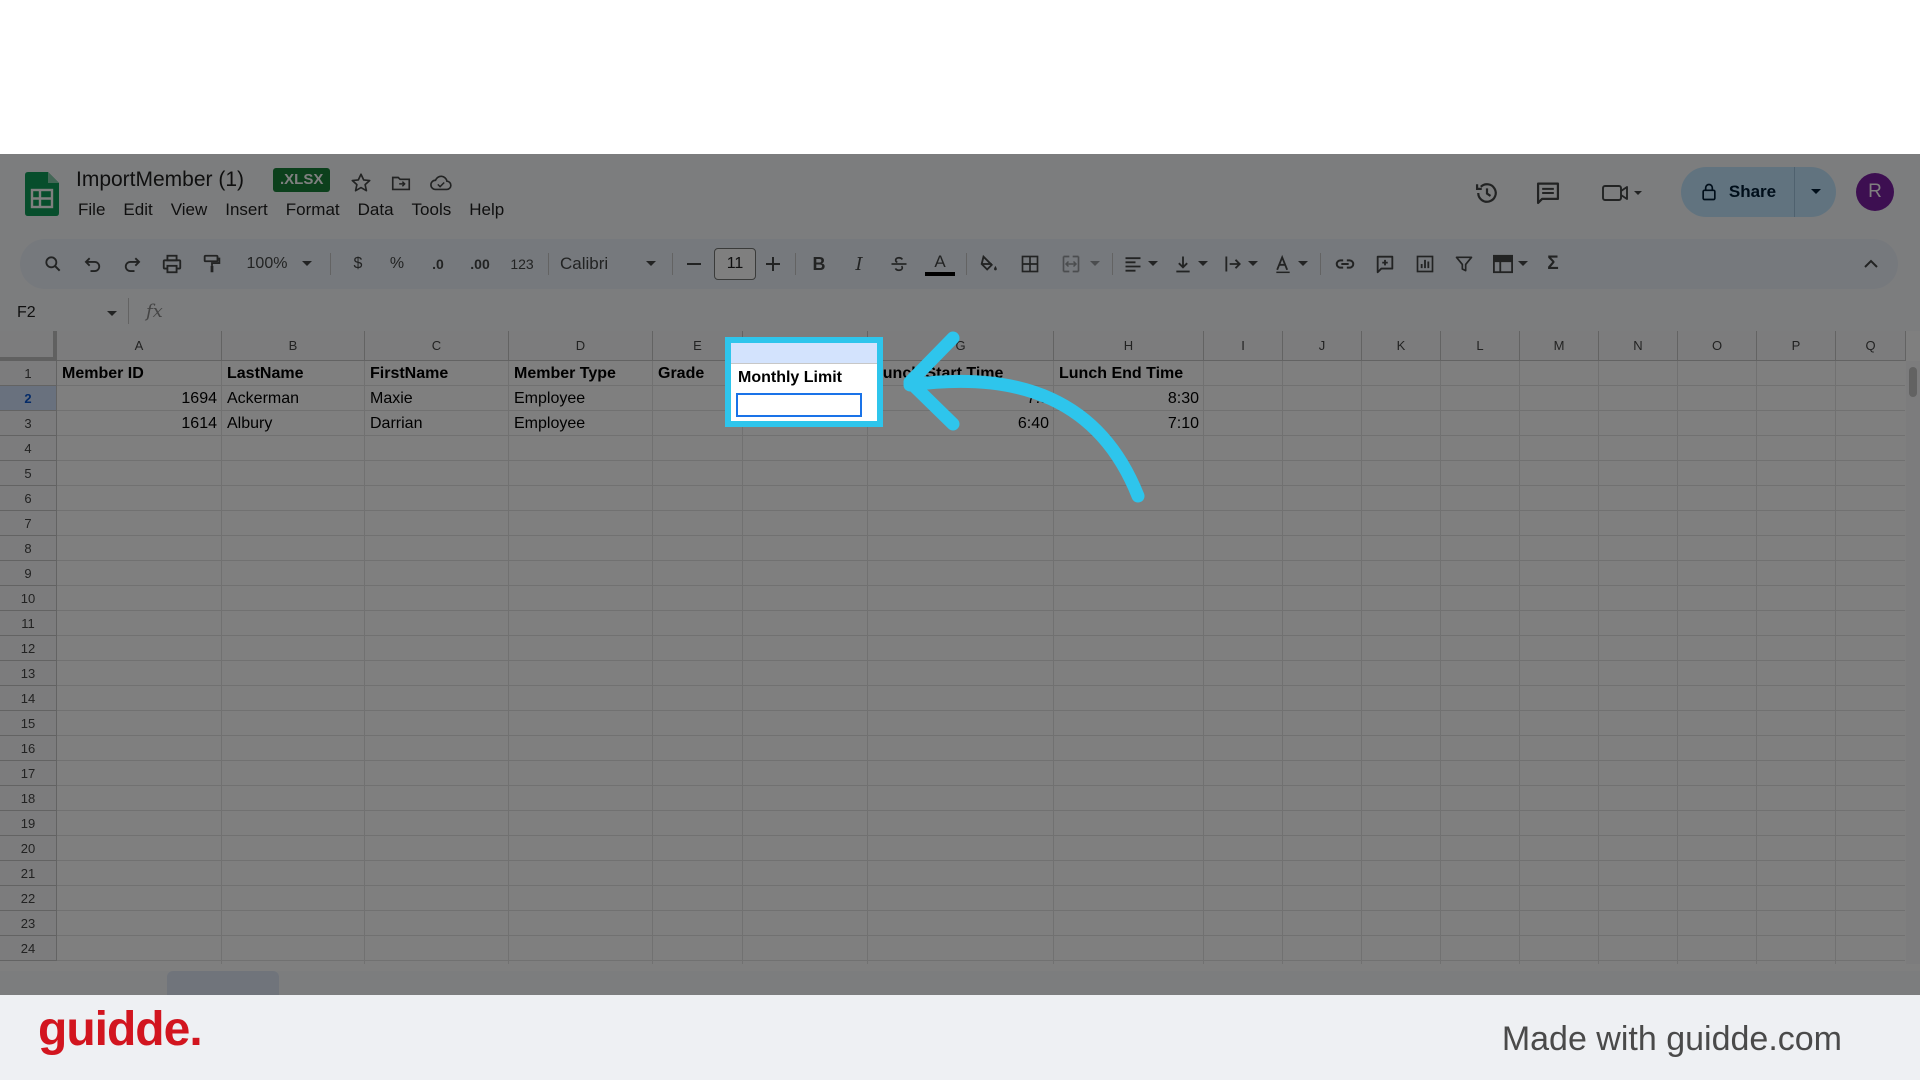 The image size is (1920, 1080). I want to click on column-f-header, so click(804, 353).